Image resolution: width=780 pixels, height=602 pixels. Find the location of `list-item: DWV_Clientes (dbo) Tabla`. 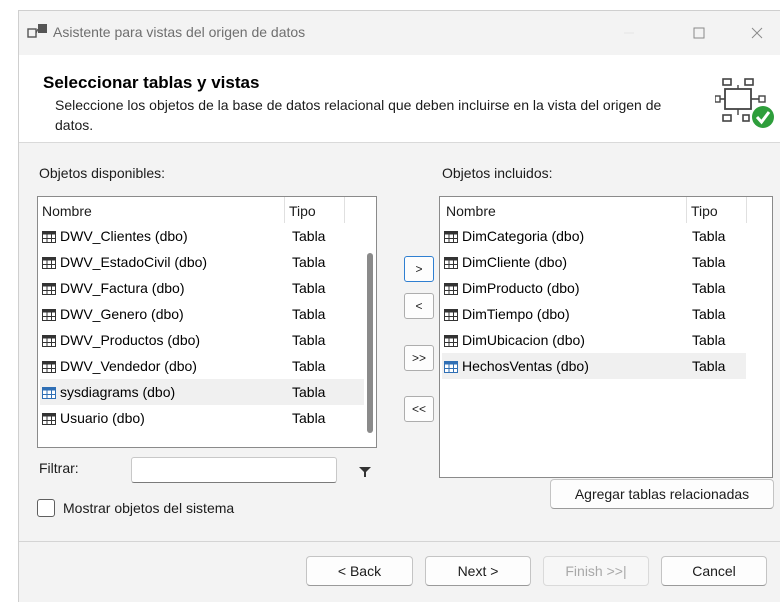

list-item: DWV_Clientes (dbo) Tabla is located at coordinates (202, 236).